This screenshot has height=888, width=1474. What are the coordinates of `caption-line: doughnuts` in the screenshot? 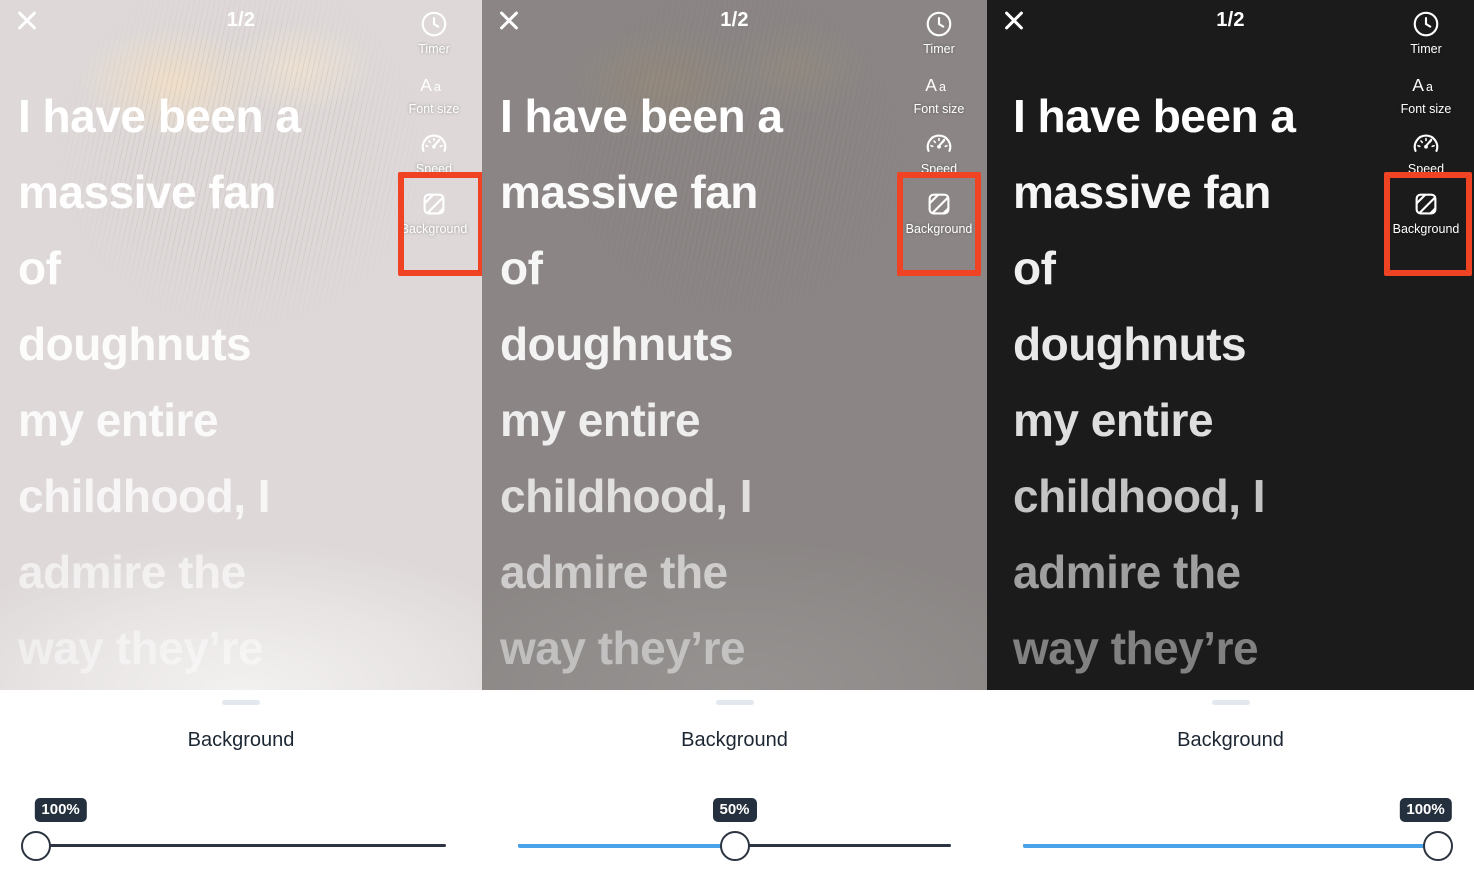 It's located at (1130, 344).